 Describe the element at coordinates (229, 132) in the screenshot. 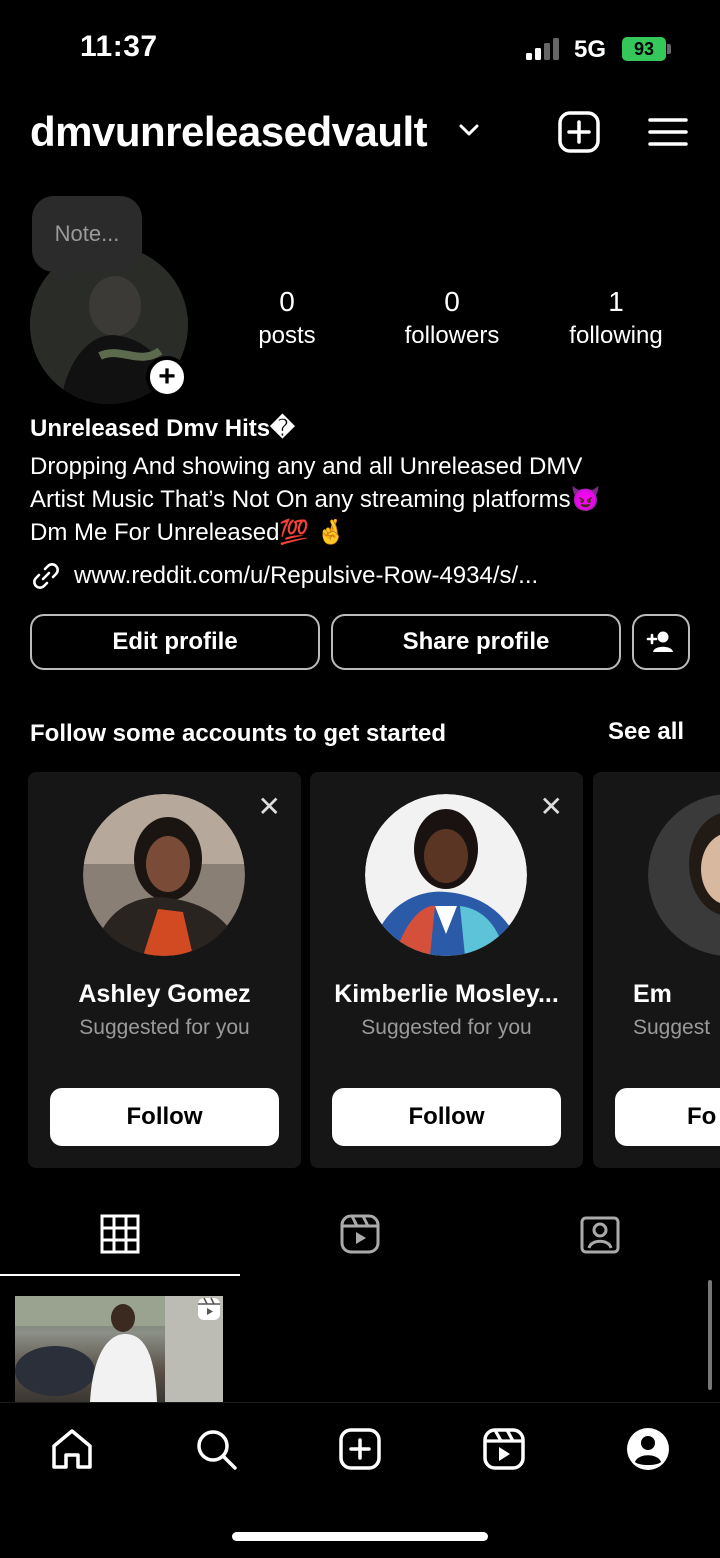

I see `account-switcher: dmvunreleasedvault` at that location.